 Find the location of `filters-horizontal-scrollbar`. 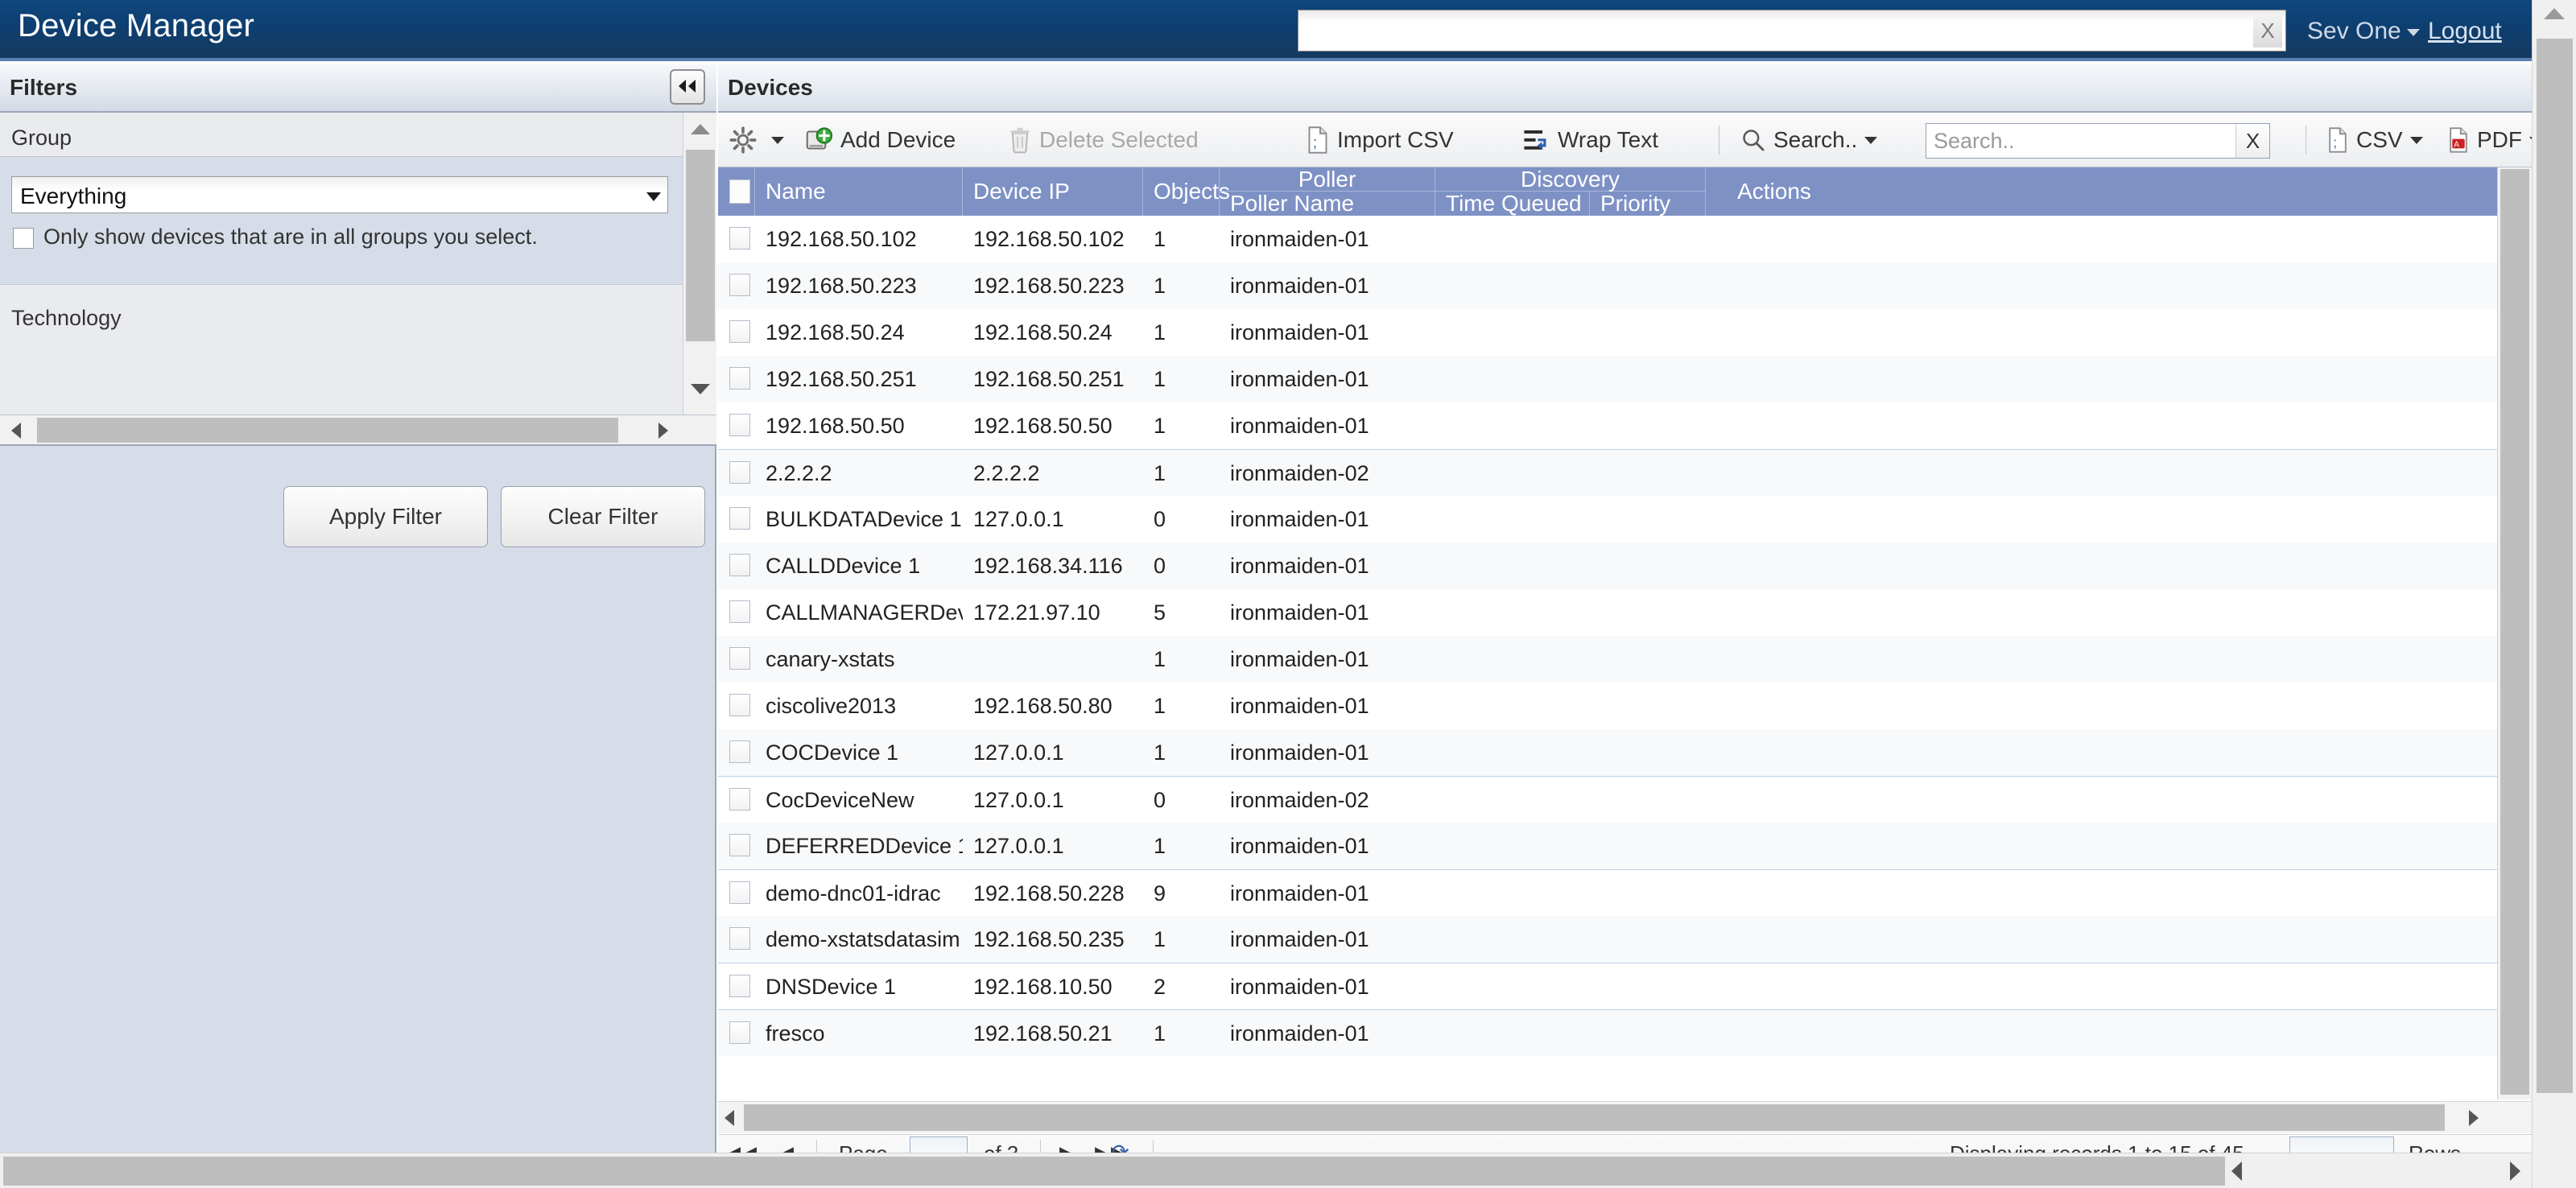

filters-horizontal-scrollbar is located at coordinates (358, 431).